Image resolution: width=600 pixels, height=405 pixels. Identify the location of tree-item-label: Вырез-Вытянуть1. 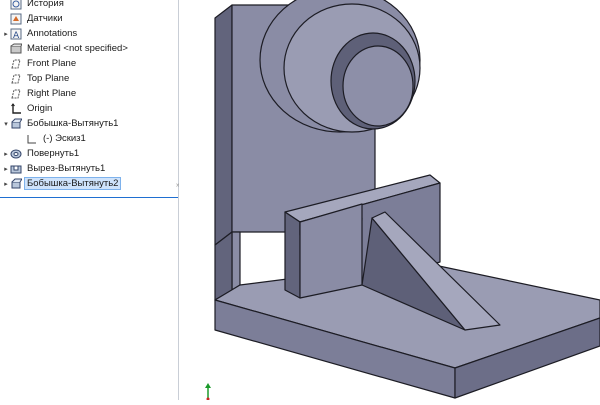
(66, 168).